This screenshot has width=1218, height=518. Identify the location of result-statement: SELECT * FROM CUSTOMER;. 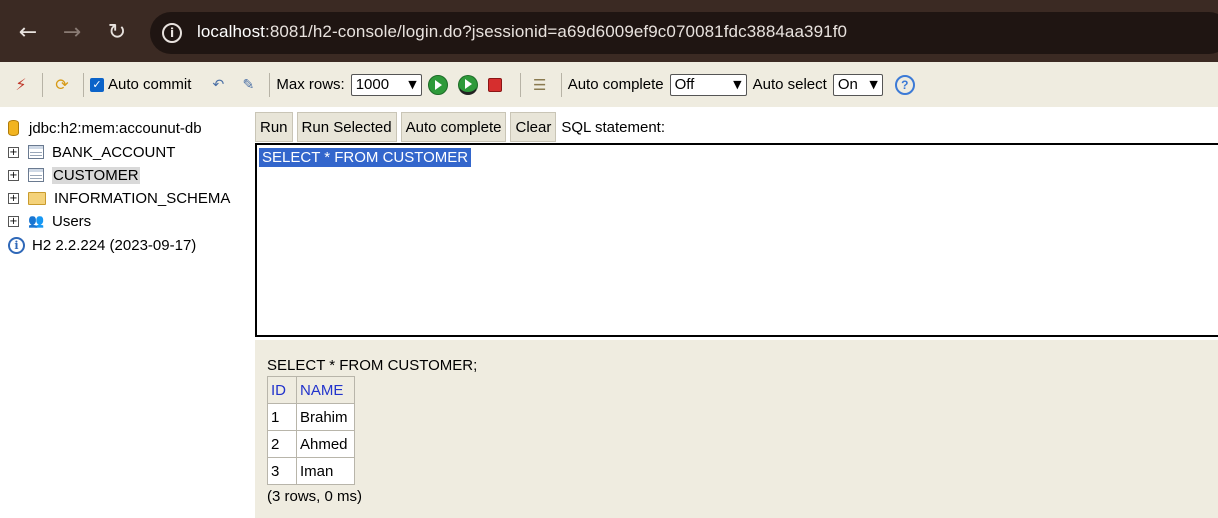
(372, 365).